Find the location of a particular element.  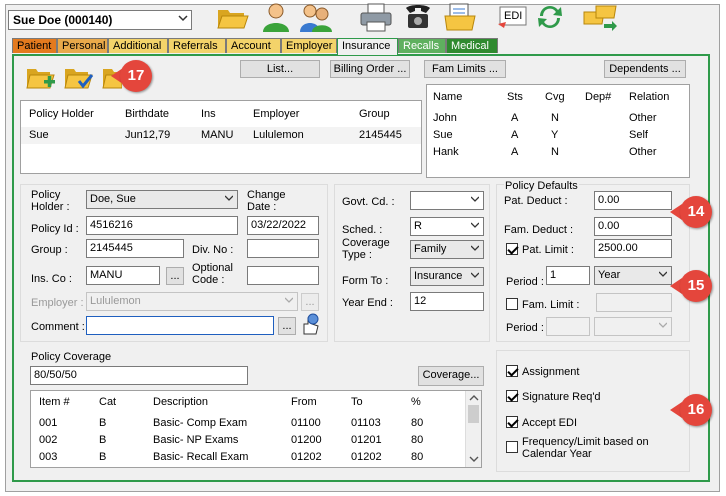

table-row: Sue Jun12,79 MANU Lululemon 2145445 is located at coordinates (221, 135).